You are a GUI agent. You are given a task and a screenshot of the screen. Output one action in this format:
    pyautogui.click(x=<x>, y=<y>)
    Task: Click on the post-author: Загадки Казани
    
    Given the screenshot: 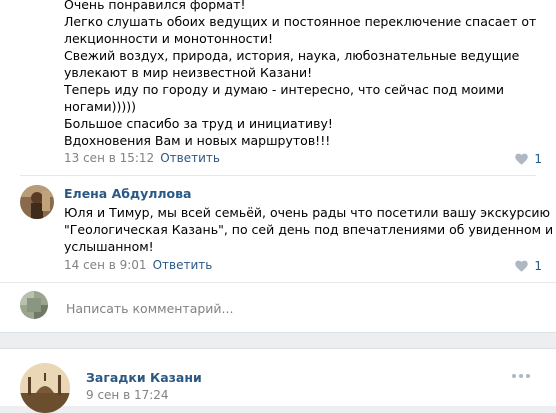 What is the action you would take?
    pyautogui.click(x=144, y=377)
    